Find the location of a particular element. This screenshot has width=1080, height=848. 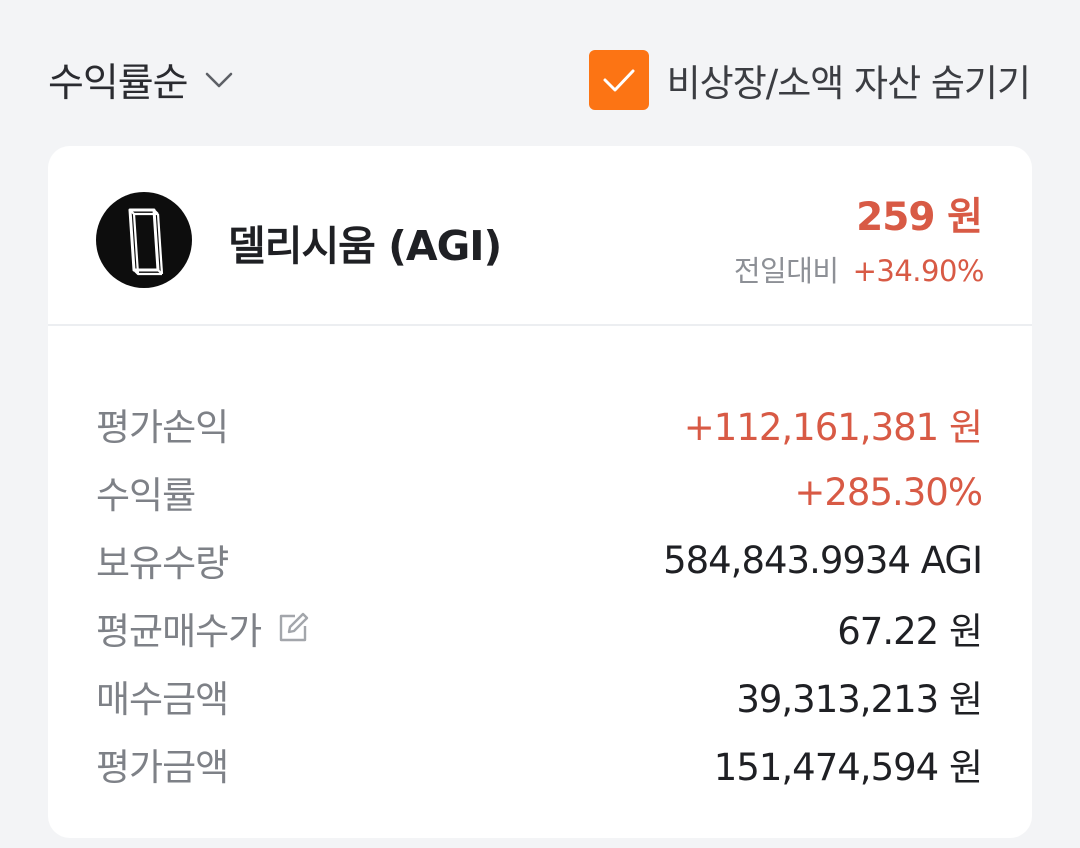

profit-loss-label: 평가손익 is located at coordinates (162, 427).